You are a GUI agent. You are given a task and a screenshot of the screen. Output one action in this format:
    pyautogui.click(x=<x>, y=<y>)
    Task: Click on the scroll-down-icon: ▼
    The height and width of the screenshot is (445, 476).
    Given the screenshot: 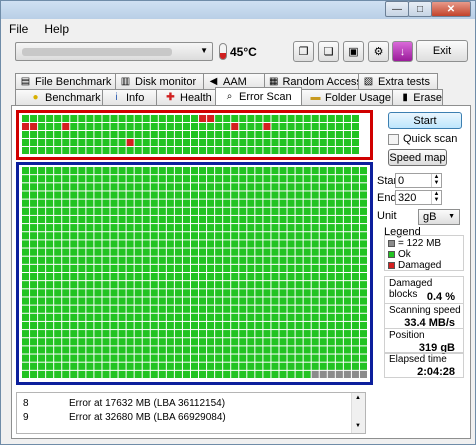 What is the action you would take?
    pyautogui.click(x=358, y=426)
    